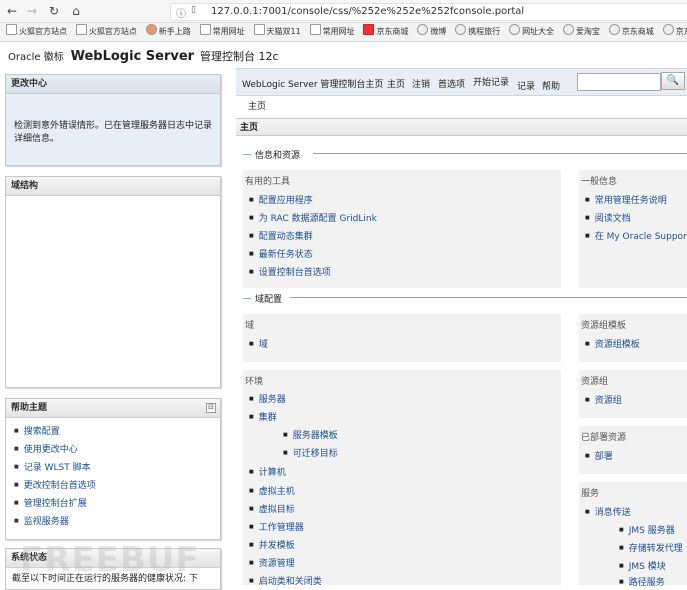  What do you see at coordinates (491, 81) in the screenshot?
I see `nav-start-recording: 开始记录` at bounding box center [491, 81].